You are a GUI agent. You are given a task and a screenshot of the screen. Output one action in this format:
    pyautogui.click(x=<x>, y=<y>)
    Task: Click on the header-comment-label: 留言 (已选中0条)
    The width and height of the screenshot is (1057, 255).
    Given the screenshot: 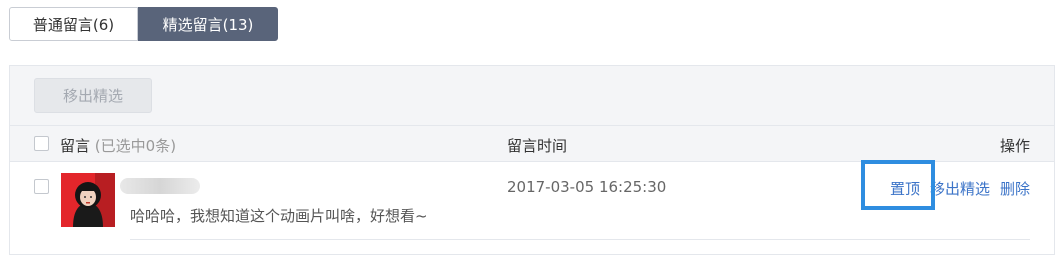 What is the action you would take?
    pyautogui.click(x=118, y=145)
    